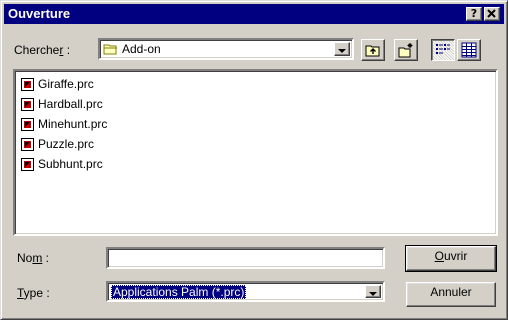 The width and height of the screenshot is (508, 320). What do you see at coordinates (70, 164) in the screenshot?
I see `file-name: Subhunt.prc` at bounding box center [70, 164].